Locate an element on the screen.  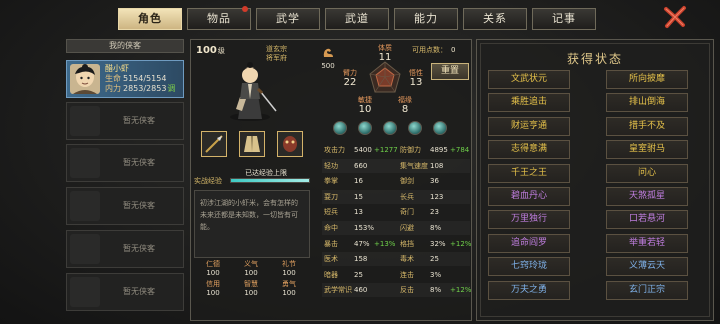
stat-value: 36 is located at coordinates (434, 181).